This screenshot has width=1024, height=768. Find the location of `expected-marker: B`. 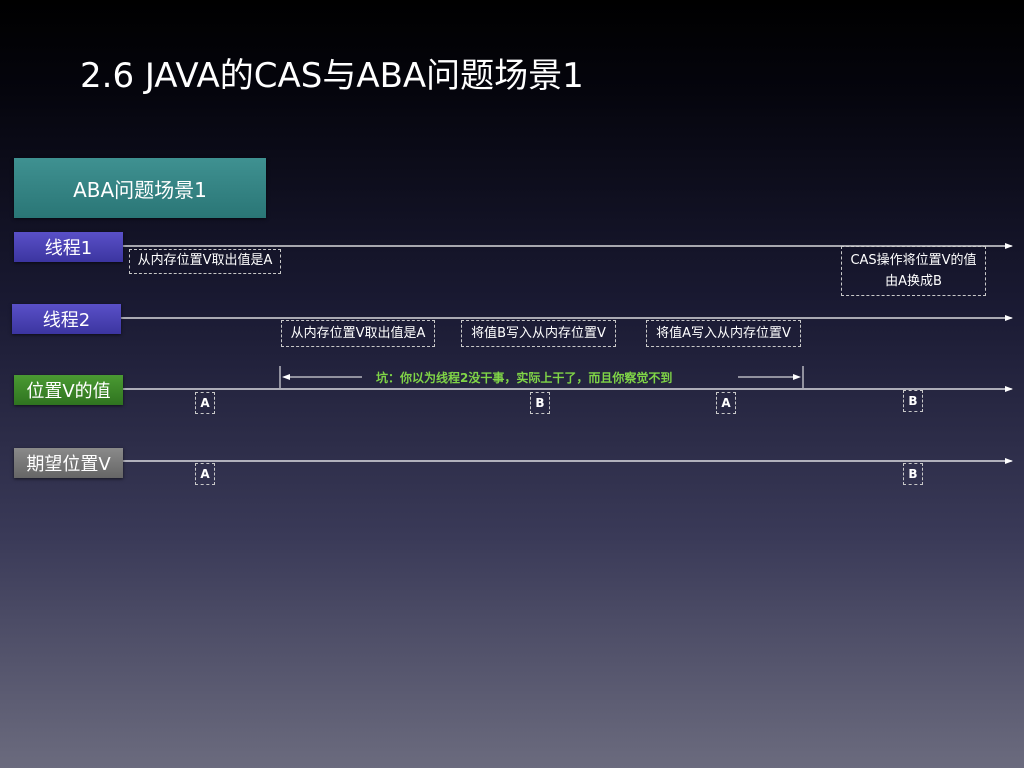

expected-marker: B is located at coordinates (913, 474).